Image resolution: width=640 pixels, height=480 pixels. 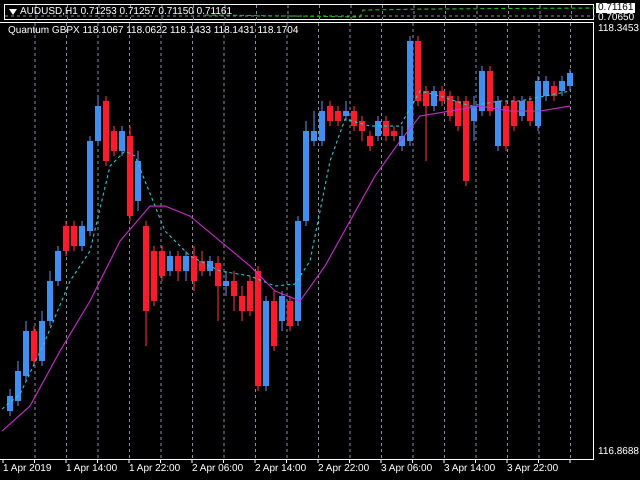 I want to click on time-label: 3 Apr 06:00, so click(x=406, y=469).